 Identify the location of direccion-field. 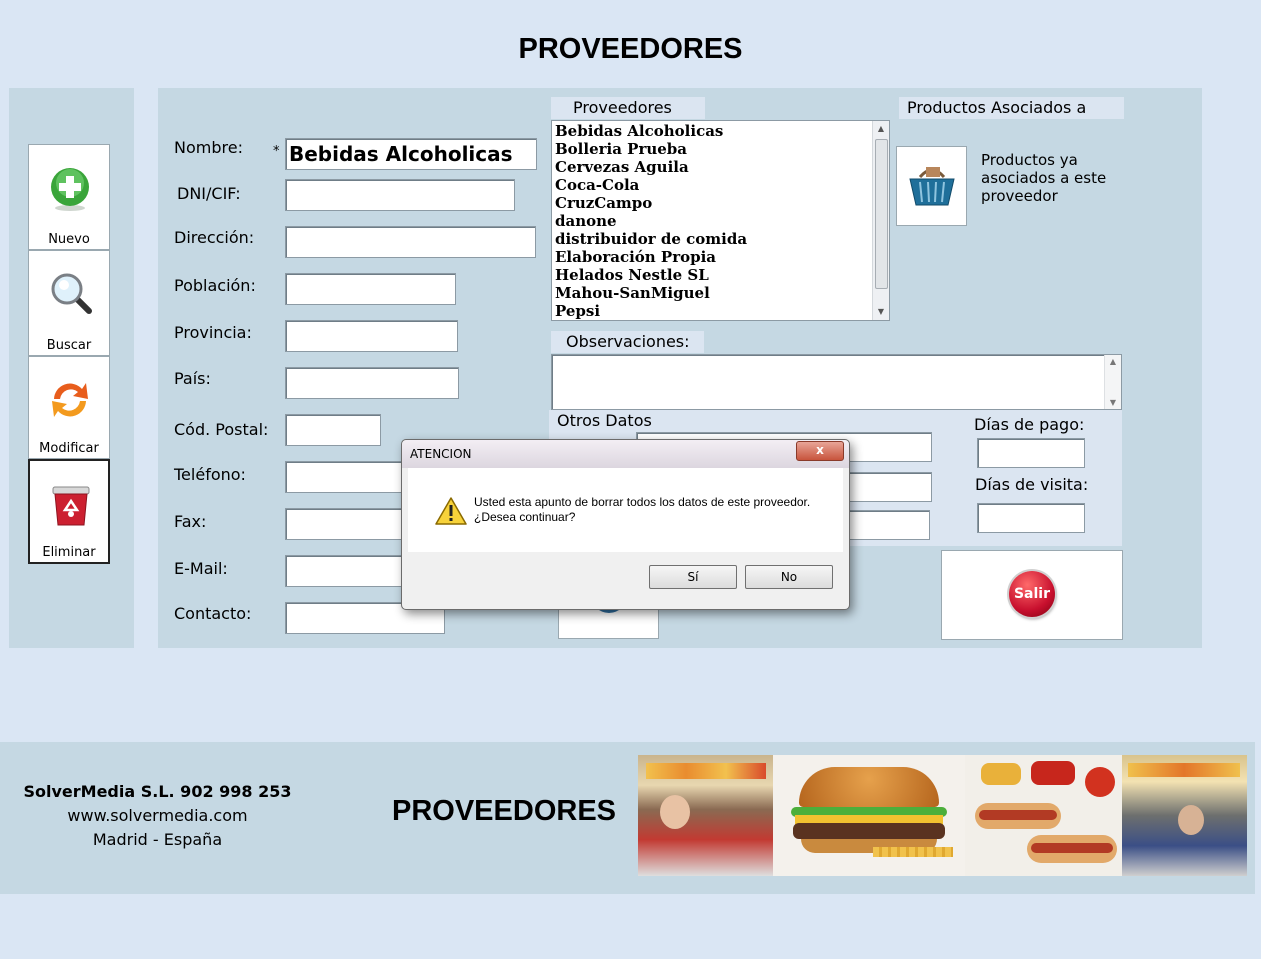
(410, 242).